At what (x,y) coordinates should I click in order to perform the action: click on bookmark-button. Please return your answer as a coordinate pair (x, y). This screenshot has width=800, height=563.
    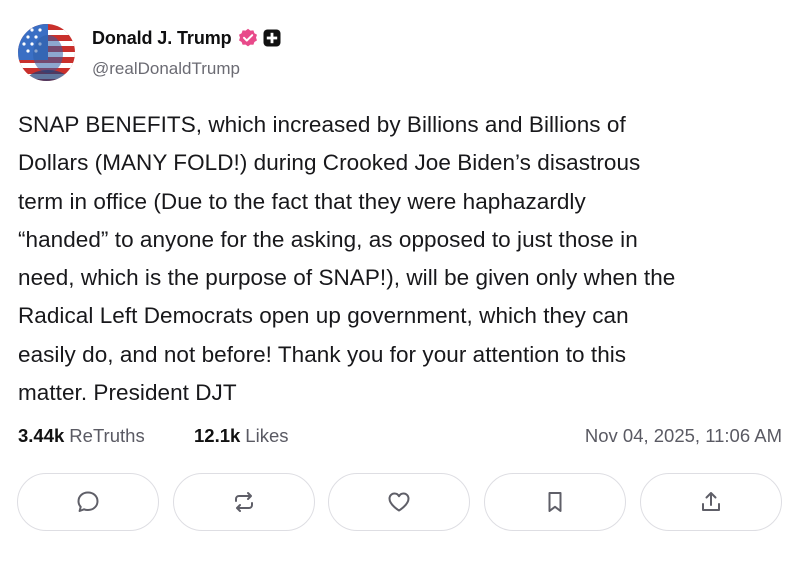
    Looking at the image, I should click on (555, 502).